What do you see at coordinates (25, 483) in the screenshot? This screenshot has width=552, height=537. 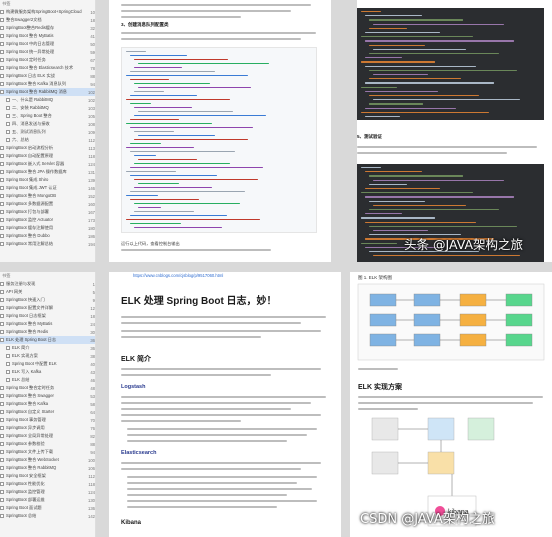 I see `toc-item-label: SpringBoot 性能优化` at bounding box center [25, 483].